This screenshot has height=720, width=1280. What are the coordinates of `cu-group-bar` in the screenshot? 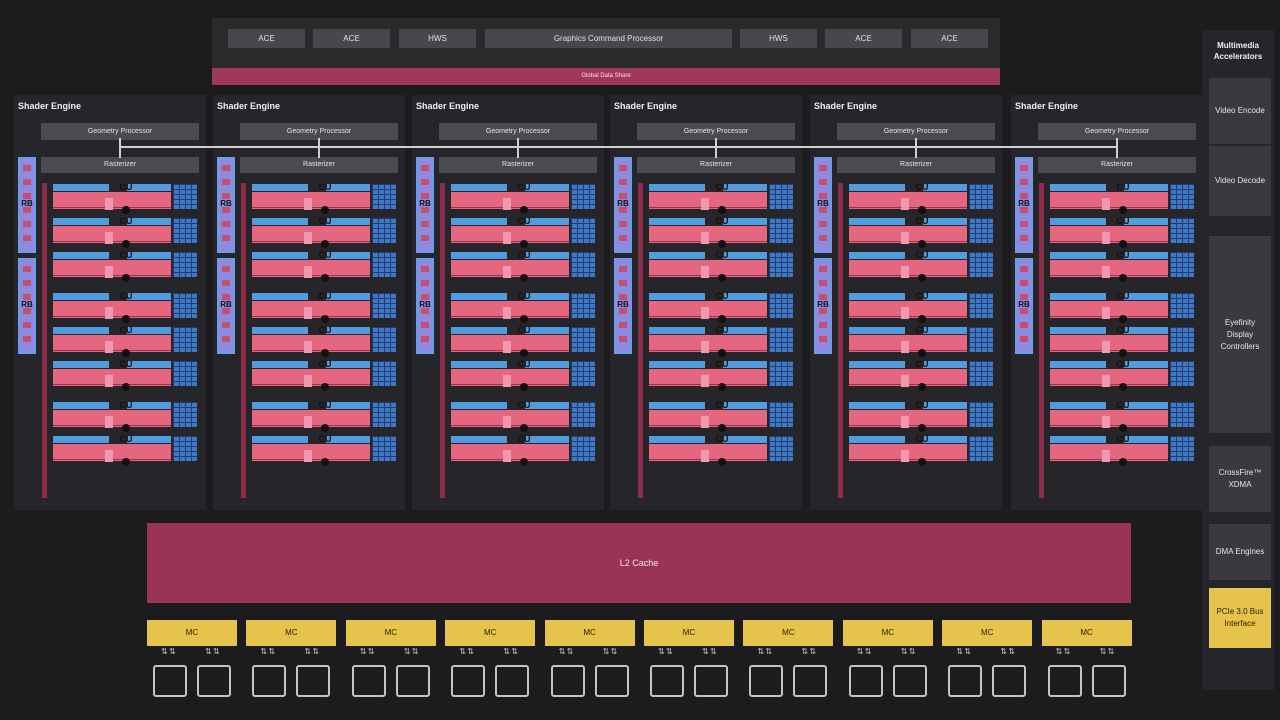 It's located at (640, 340).